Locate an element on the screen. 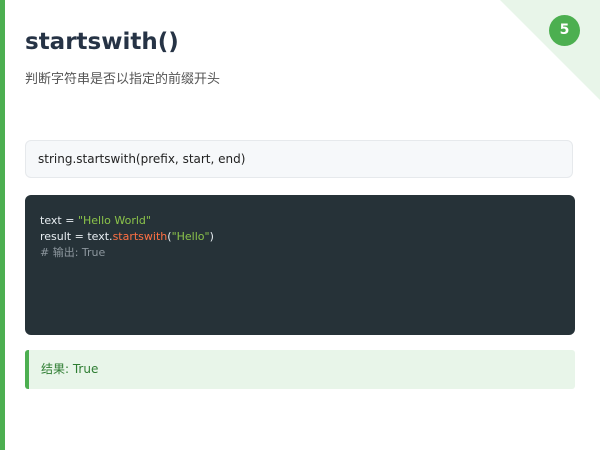  code-token: ) is located at coordinates (211, 236).